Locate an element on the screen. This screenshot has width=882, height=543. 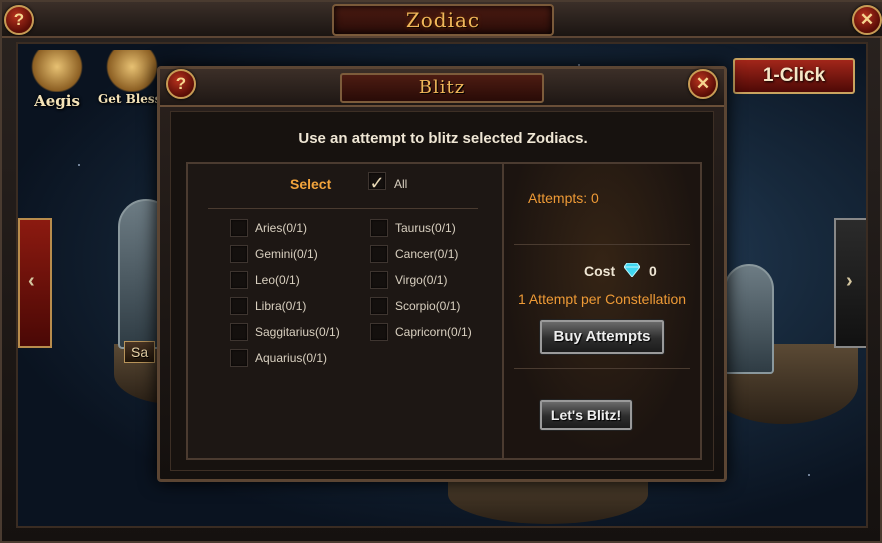
zodiac-option: Aries(0/1) is located at coordinates (268, 228).